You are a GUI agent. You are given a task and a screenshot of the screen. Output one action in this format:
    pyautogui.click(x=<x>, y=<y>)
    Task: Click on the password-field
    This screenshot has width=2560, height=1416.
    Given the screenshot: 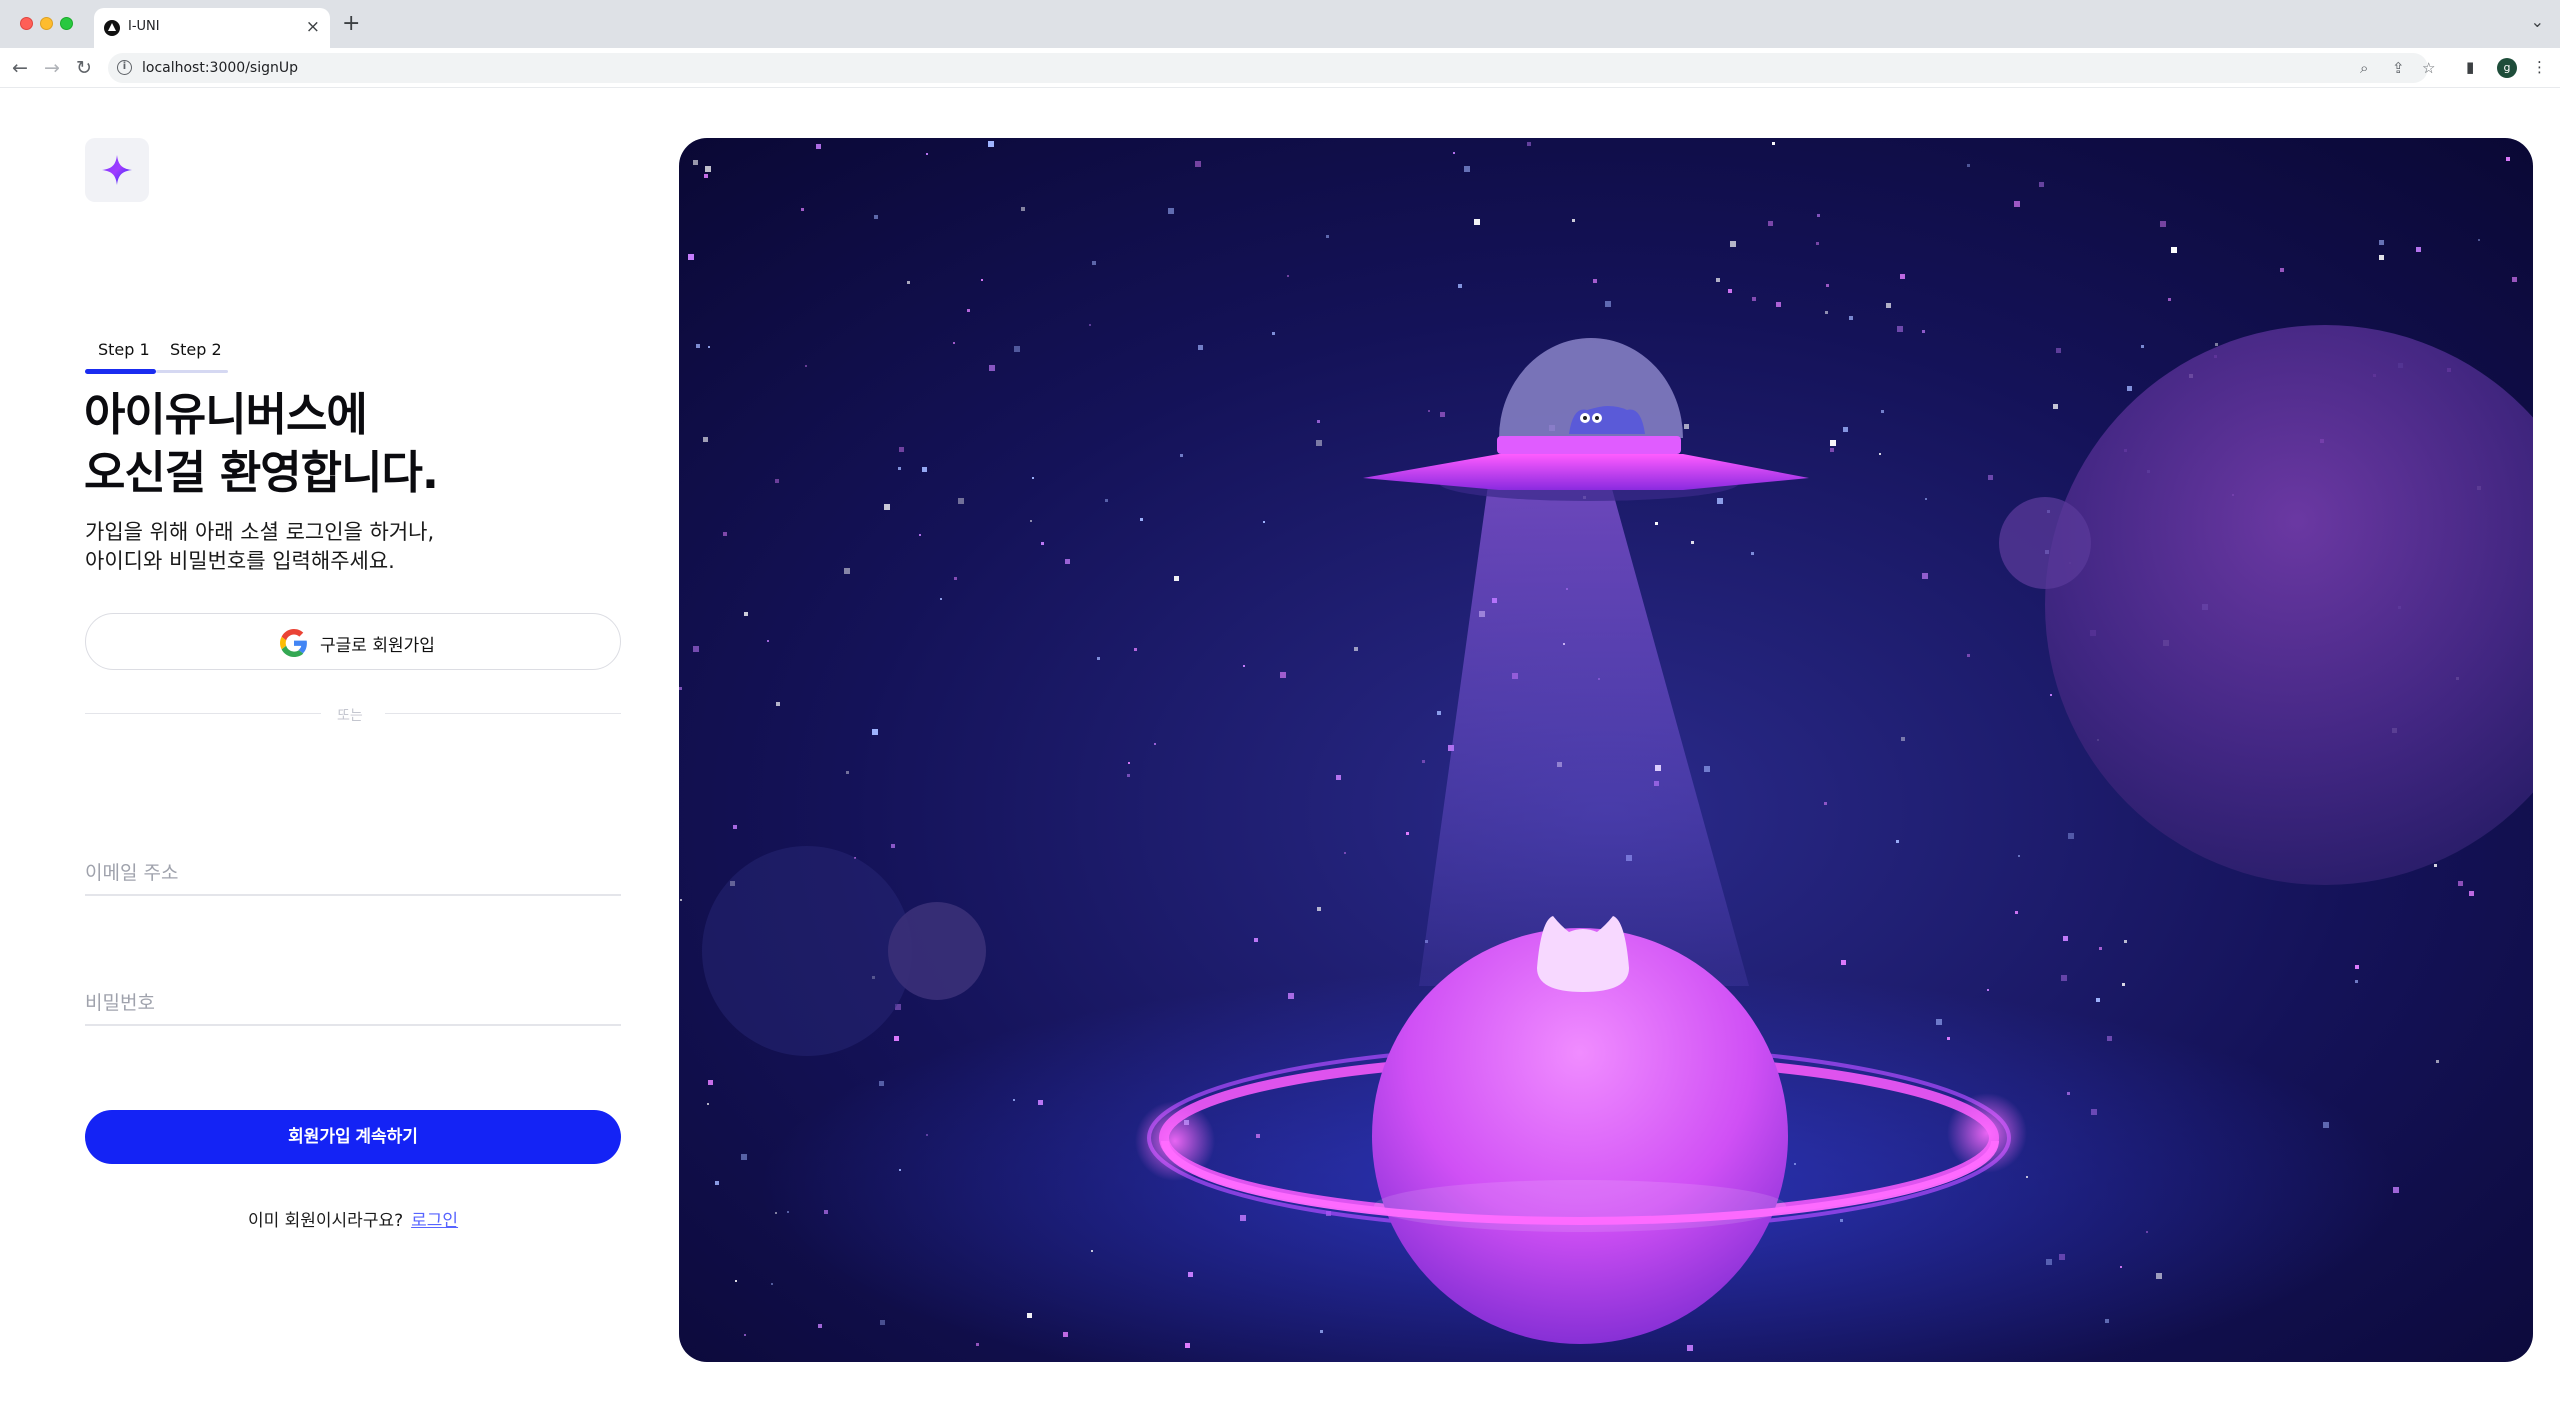 What is the action you would take?
    pyautogui.click(x=353, y=1004)
    